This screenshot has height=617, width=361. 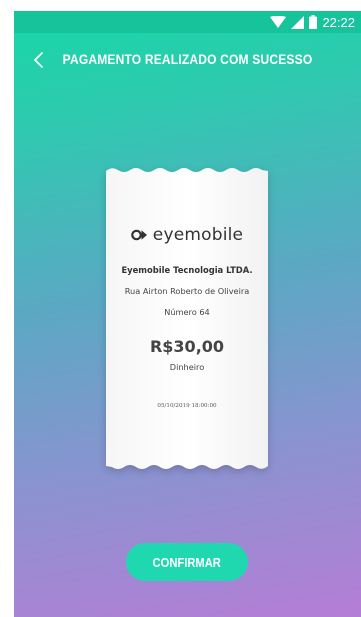 I want to click on app-bar: PAGAMENTO REALIZADO COM SUCESSO, so click(x=187, y=61).